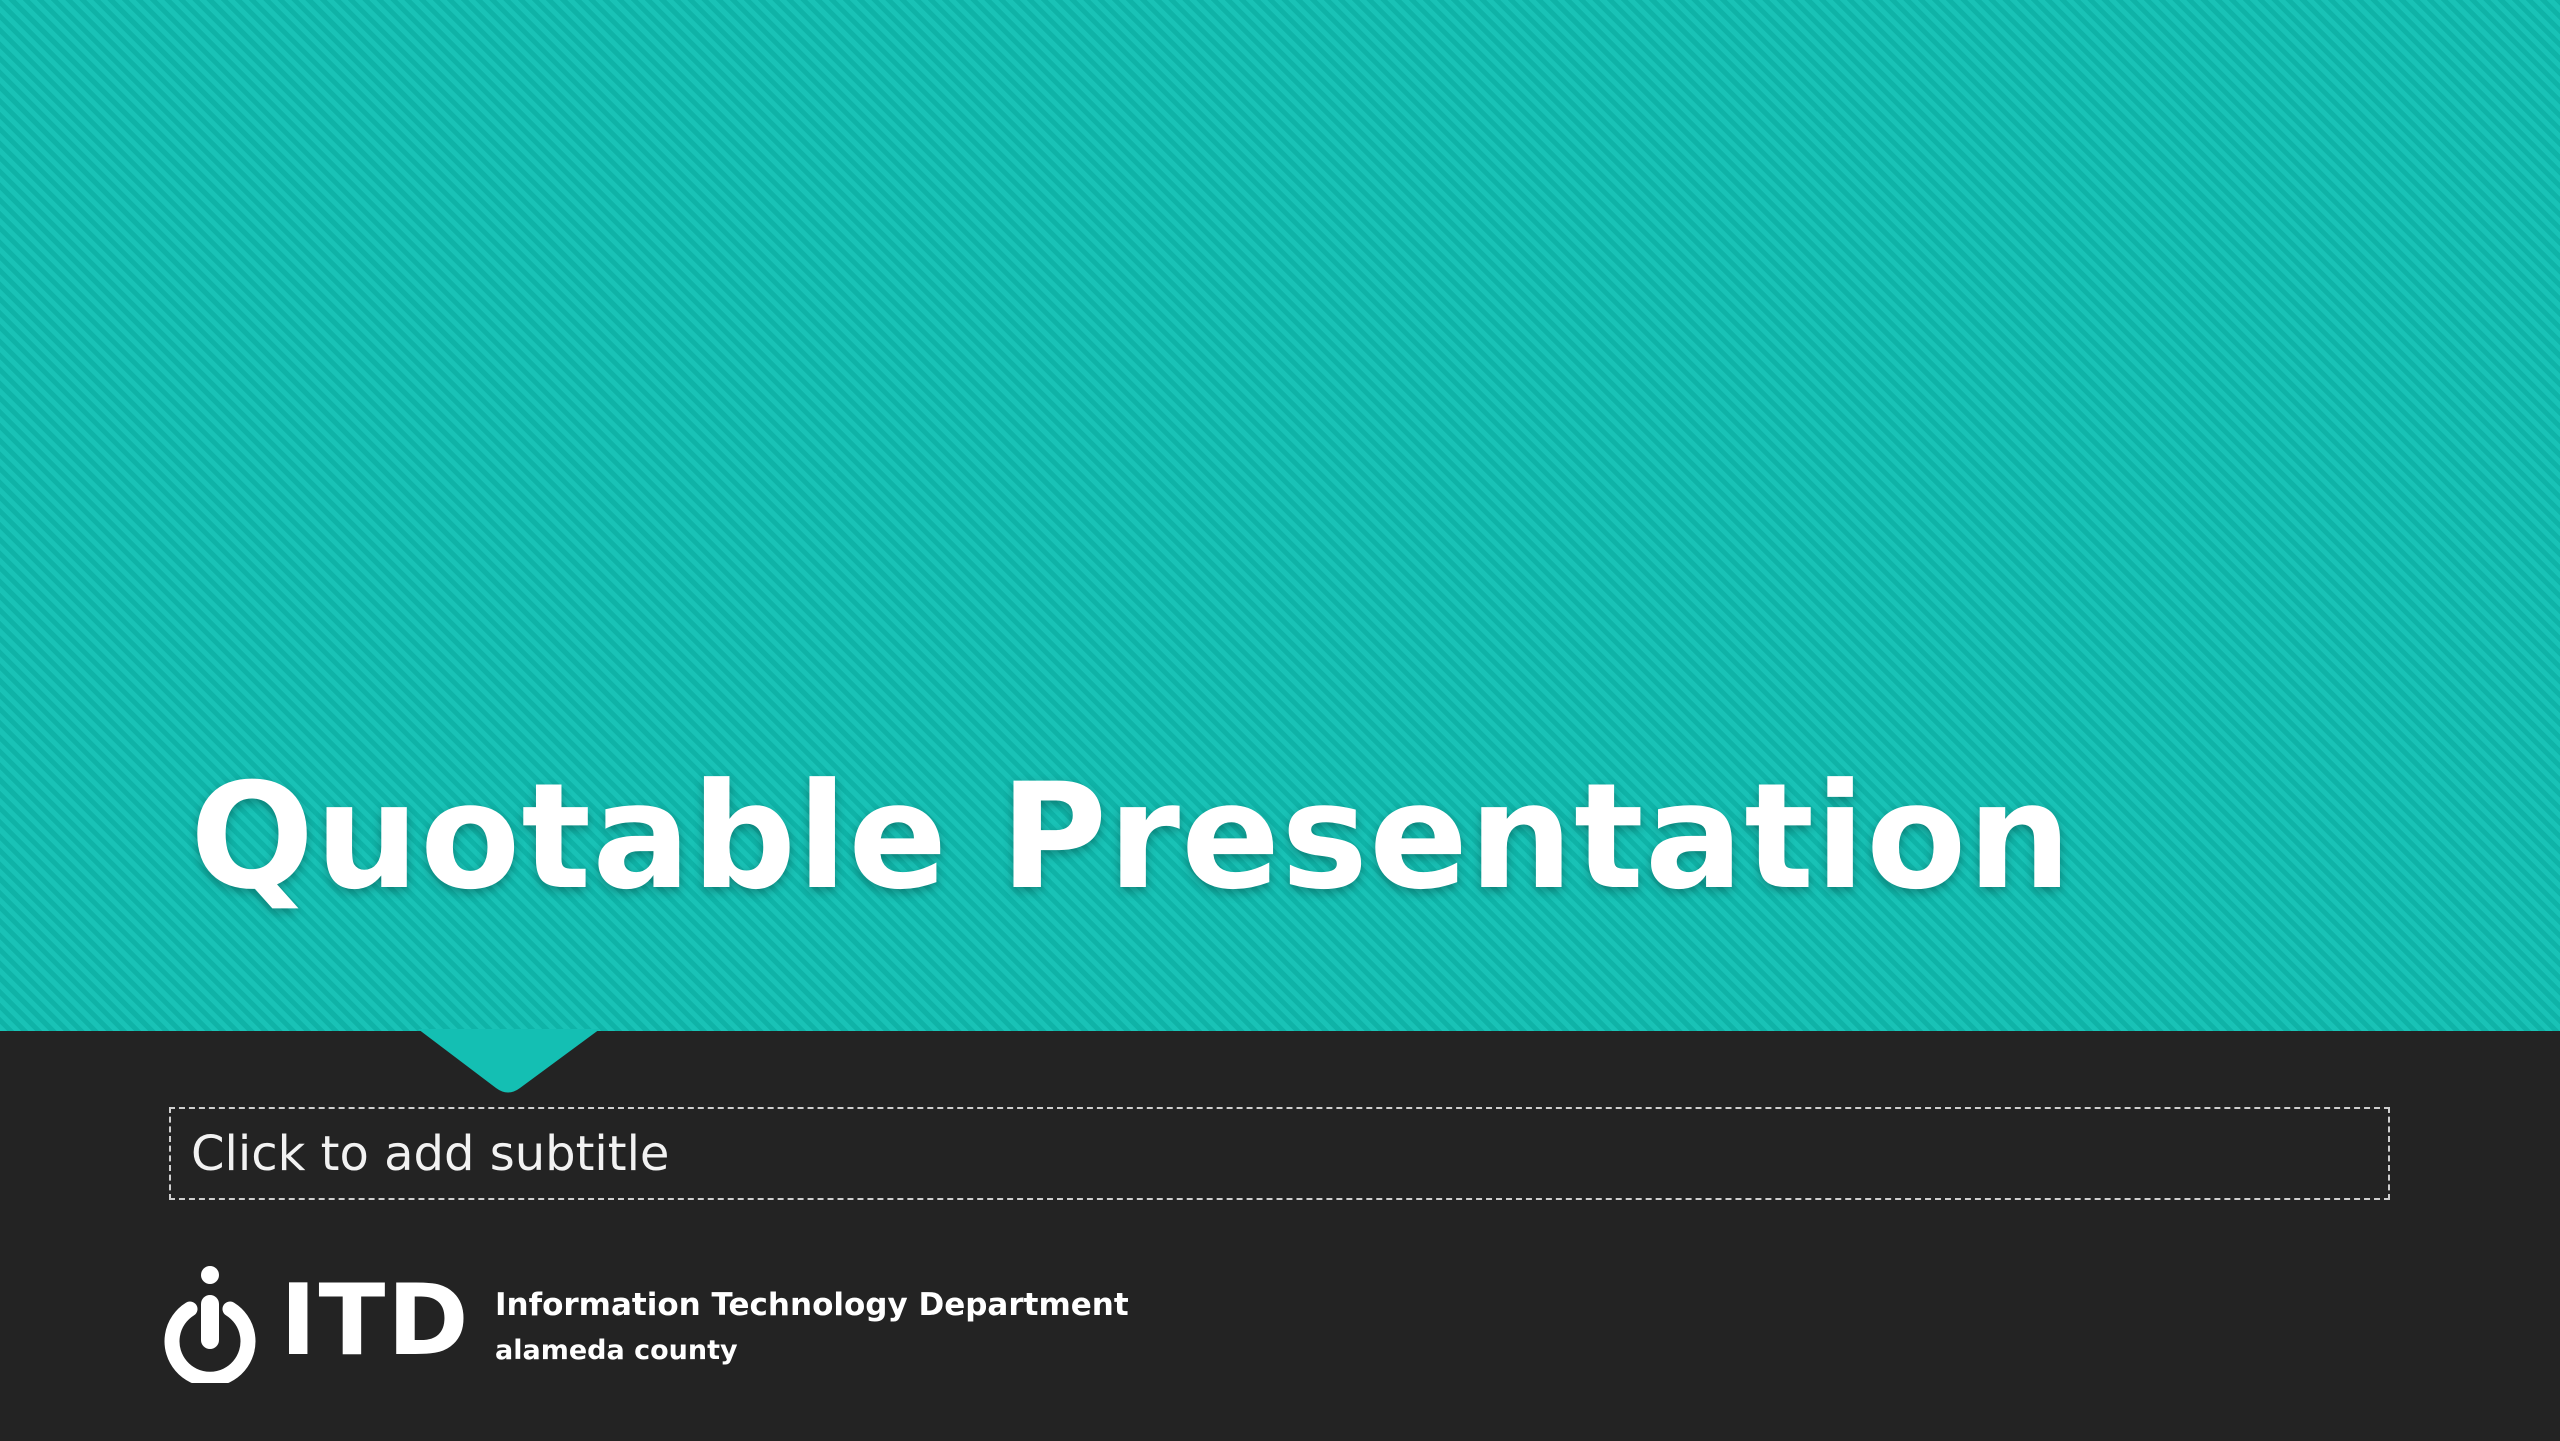 This screenshot has height=1441, width=2560. Describe the element at coordinates (812, 1305) in the screenshot. I see `logo-department-name: Information Technology Department` at that location.